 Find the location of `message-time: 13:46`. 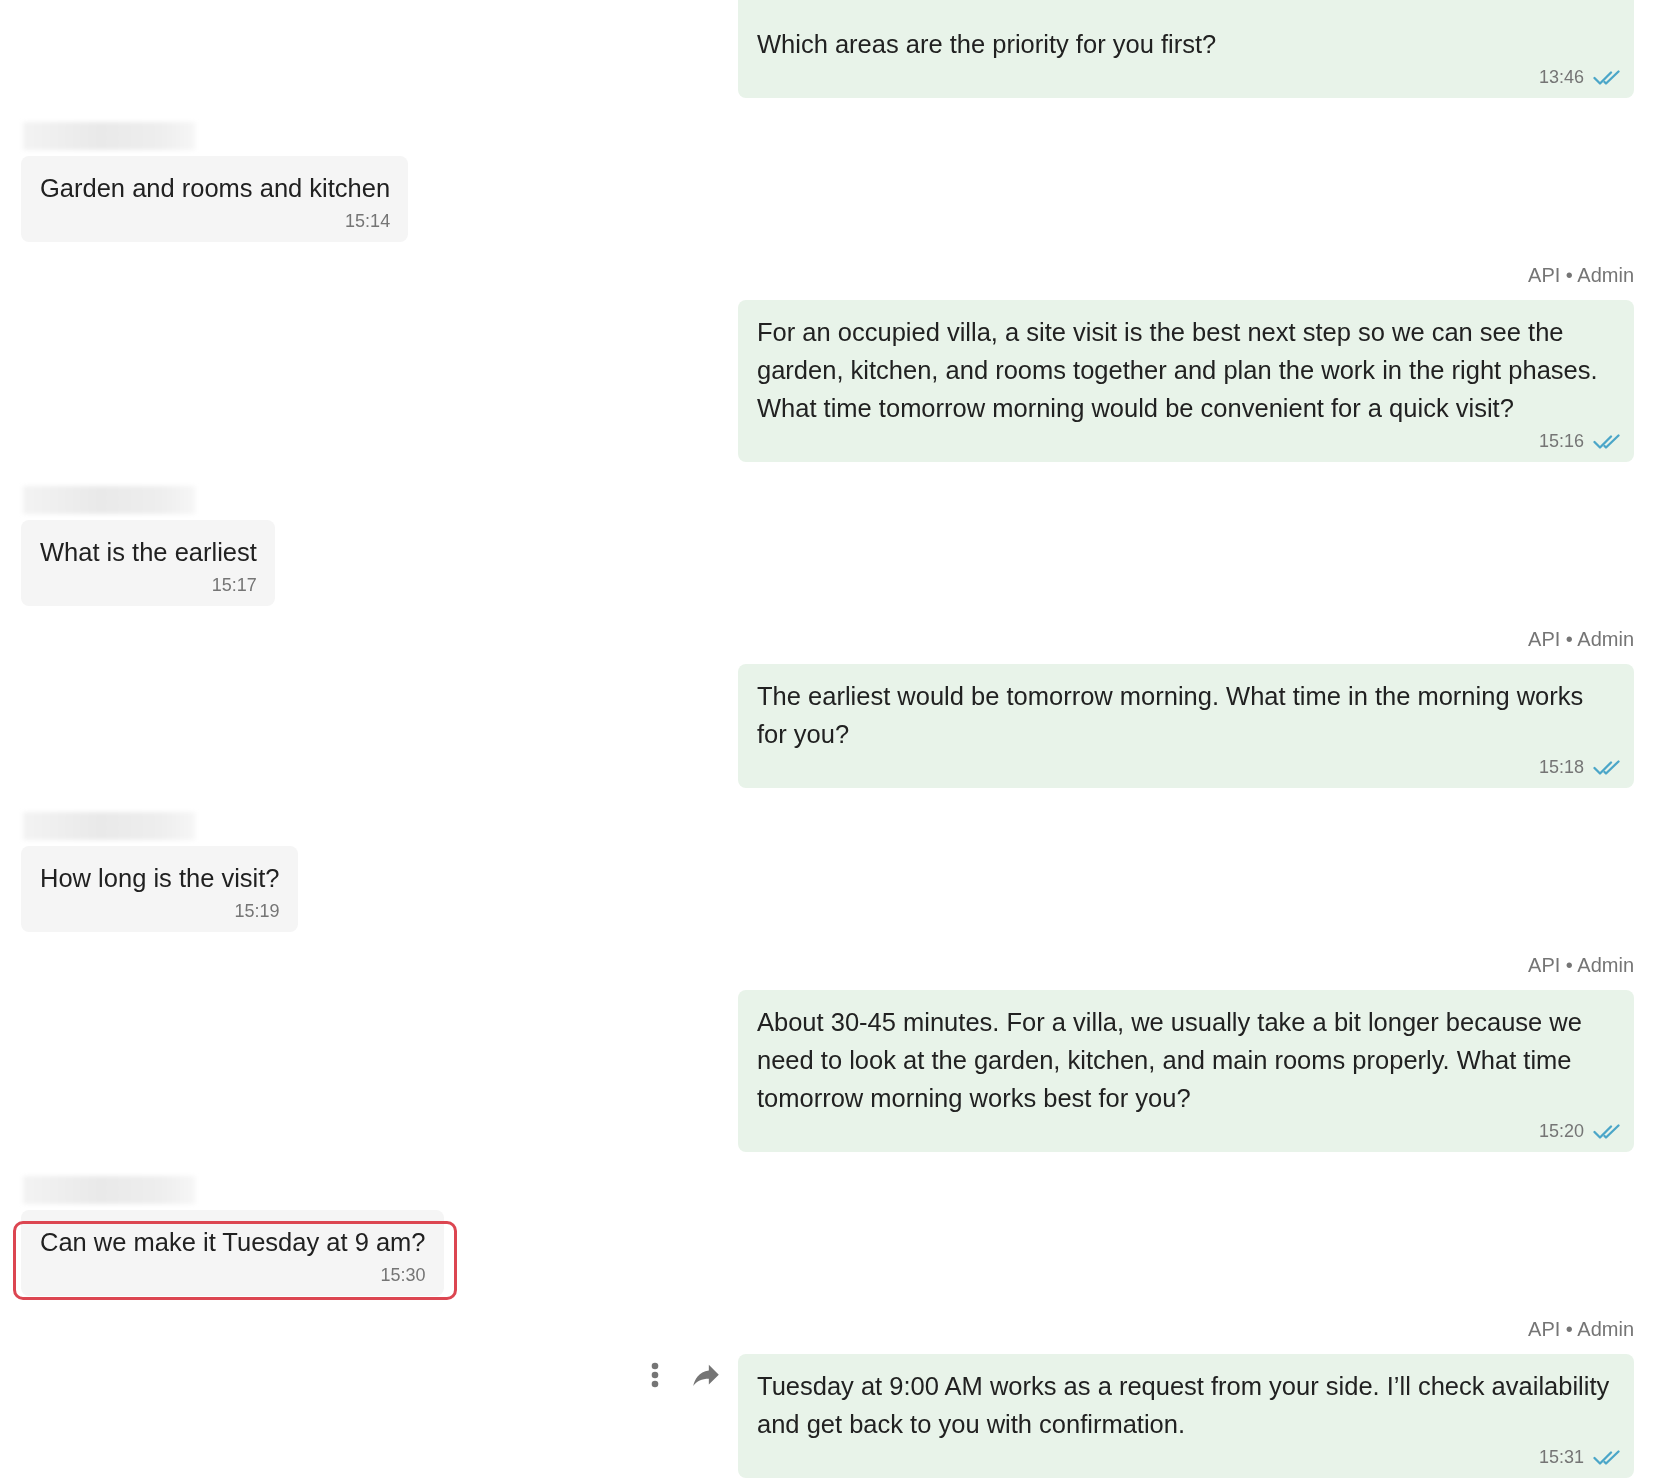

message-time: 13:46 is located at coordinates (1561, 77).